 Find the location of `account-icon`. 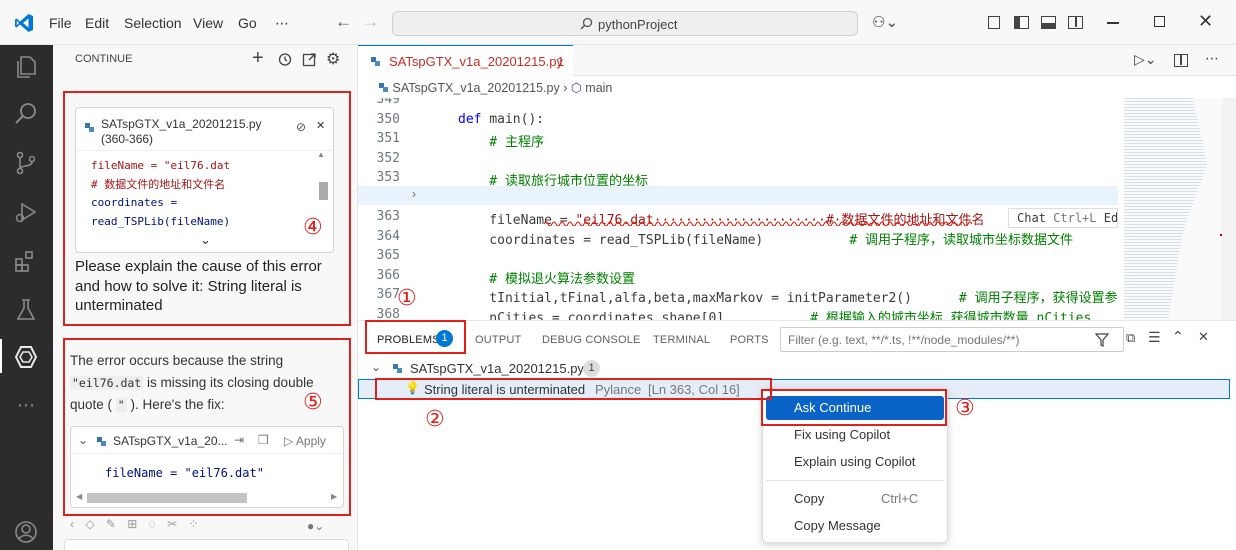

account-icon is located at coordinates (26, 532).